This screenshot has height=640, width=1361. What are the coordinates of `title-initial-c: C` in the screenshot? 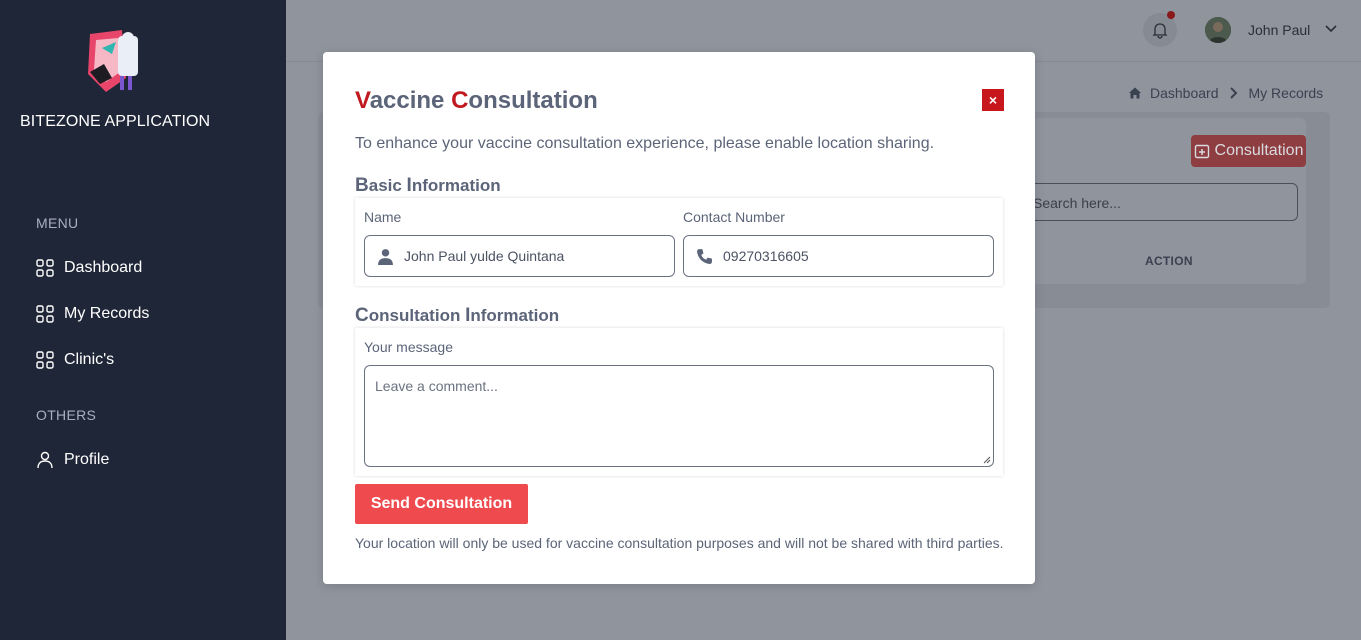 It's located at (460, 100).